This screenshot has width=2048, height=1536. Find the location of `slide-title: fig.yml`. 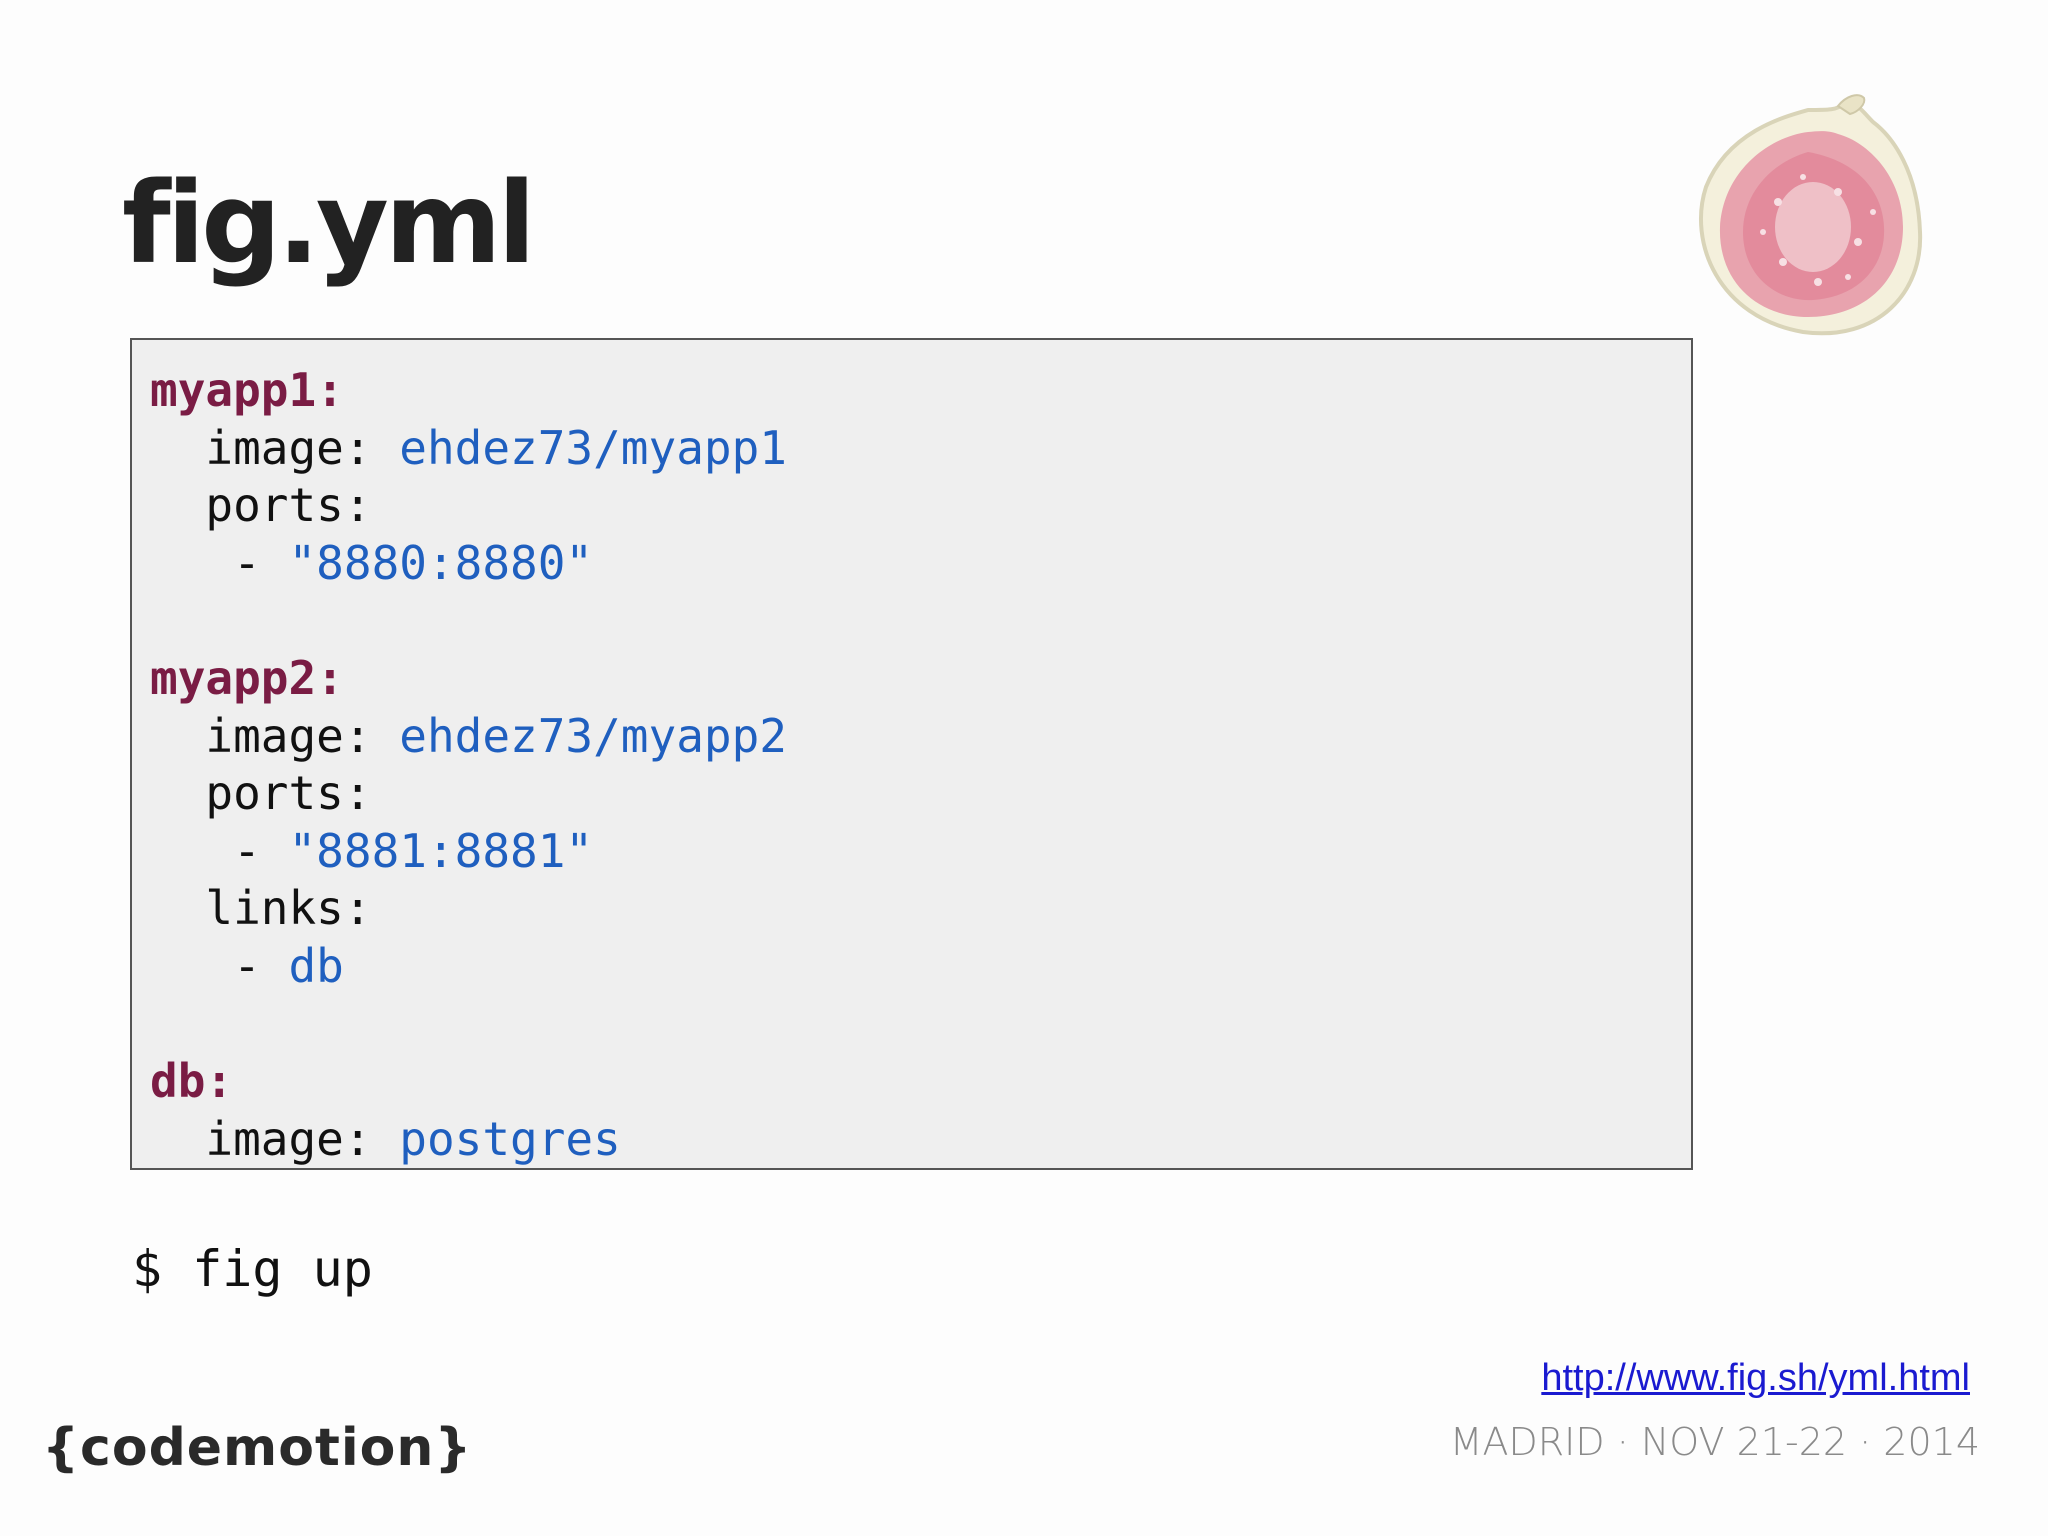

slide-title: fig.yml is located at coordinates (329, 224).